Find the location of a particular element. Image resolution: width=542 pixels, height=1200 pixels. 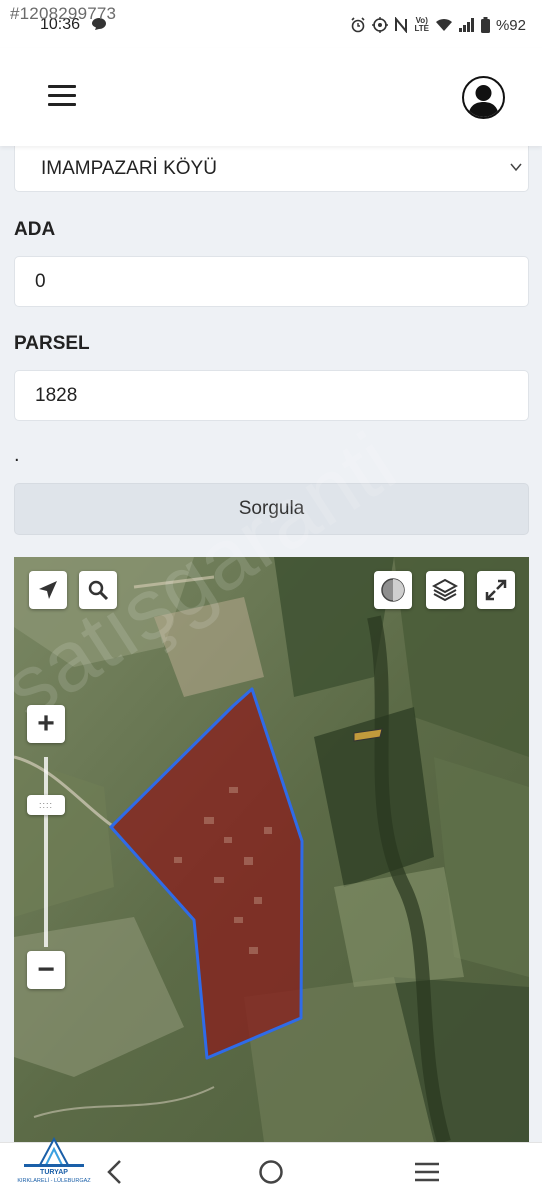

system-nav-bar: TURYAP KIRKLARELİ - LÜLEBURGAZ is located at coordinates (271, 1168).